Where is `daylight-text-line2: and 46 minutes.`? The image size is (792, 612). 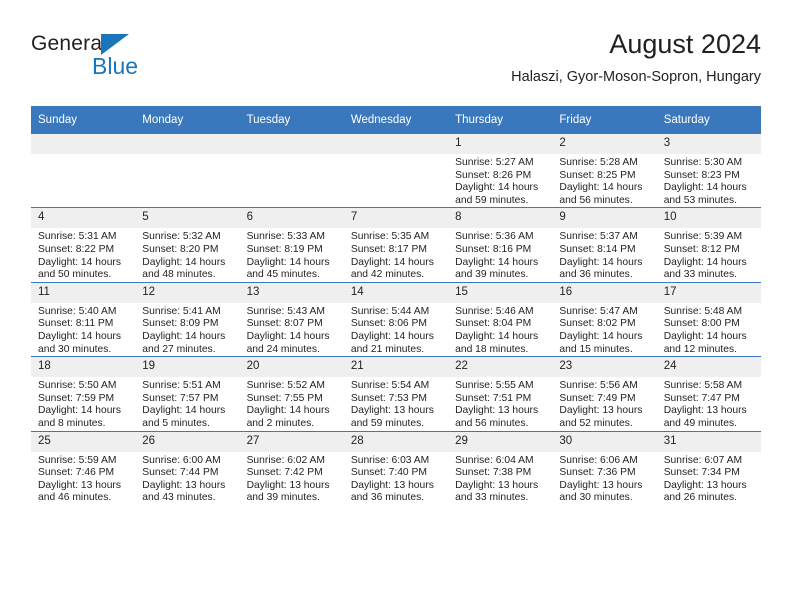
daylight-text-line2: and 46 minutes. is located at coordinates (75, 498).